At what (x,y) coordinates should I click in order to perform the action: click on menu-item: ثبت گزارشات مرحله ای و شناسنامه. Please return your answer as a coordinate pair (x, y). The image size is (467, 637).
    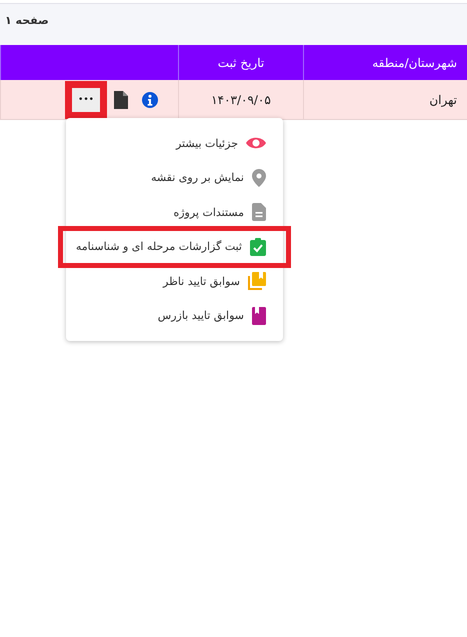
    Looking at the image, I should click on (174, 247).